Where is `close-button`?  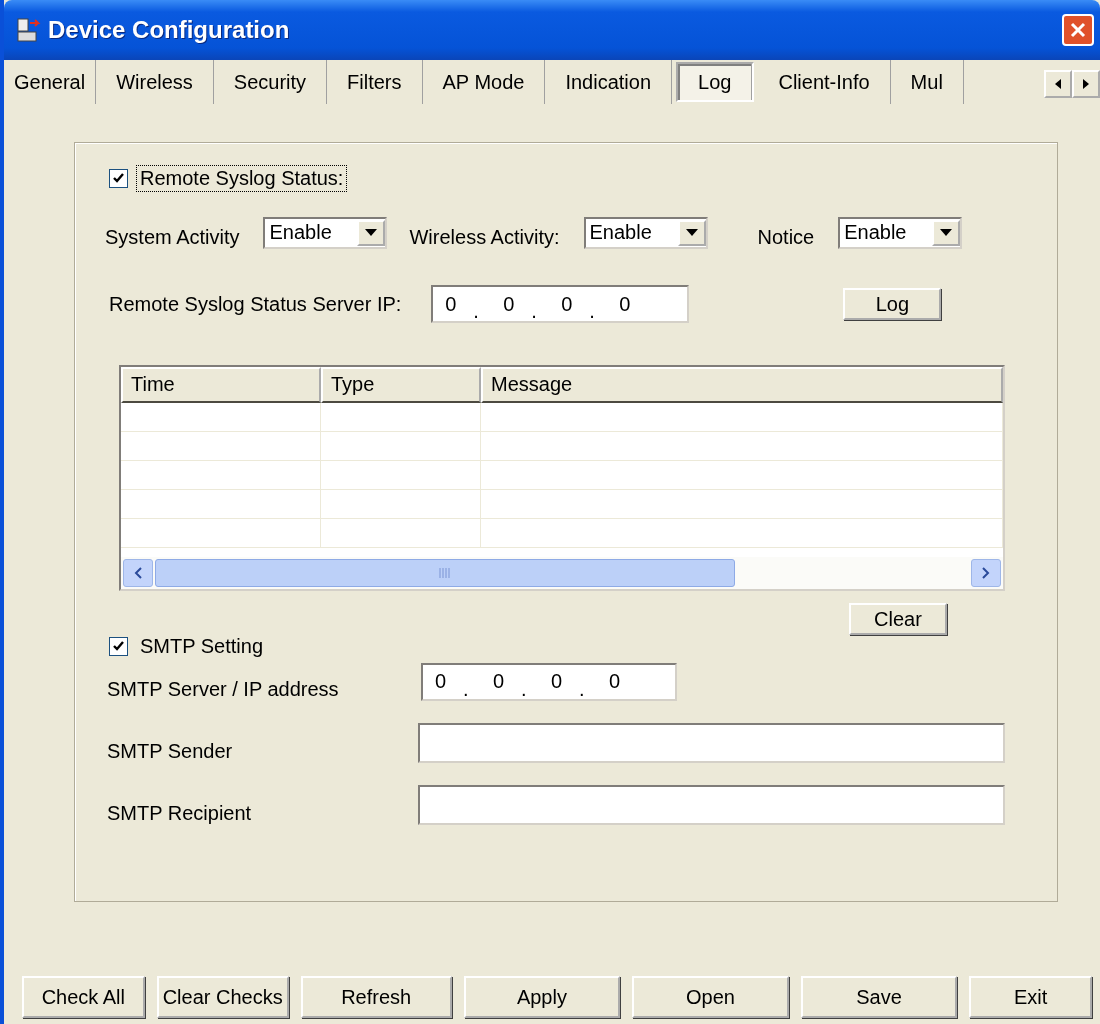 close-button is located at coordinates (1078, 30).